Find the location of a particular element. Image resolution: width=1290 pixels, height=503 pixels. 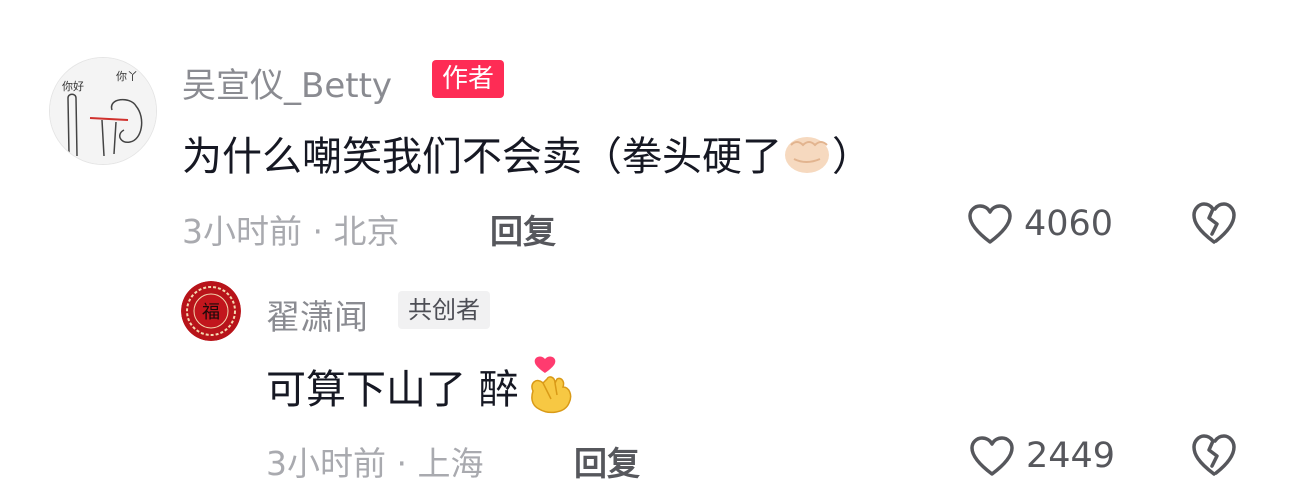

comment-text: 可算下山了 醉 is located at coordinates (421, 386).